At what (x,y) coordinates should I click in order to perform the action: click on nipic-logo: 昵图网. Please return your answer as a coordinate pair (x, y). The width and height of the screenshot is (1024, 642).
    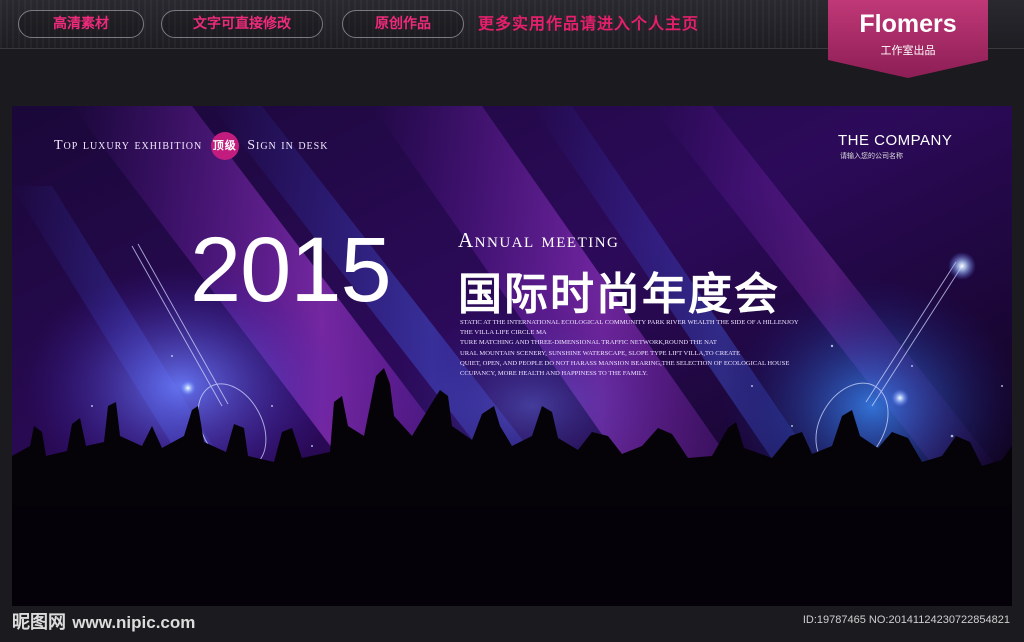
    Looking at the image, I should click on (39, 622).